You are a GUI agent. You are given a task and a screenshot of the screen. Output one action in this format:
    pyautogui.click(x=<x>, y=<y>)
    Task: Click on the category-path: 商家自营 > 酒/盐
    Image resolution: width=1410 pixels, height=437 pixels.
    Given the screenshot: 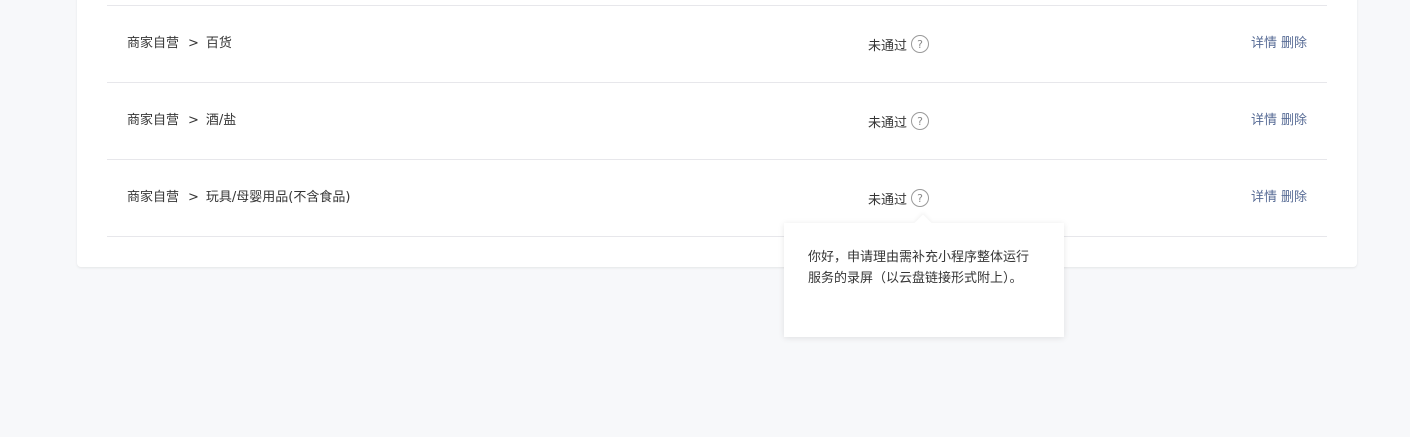 What is the action you would take?
    pyautogui.click(x=181, y=121)
    